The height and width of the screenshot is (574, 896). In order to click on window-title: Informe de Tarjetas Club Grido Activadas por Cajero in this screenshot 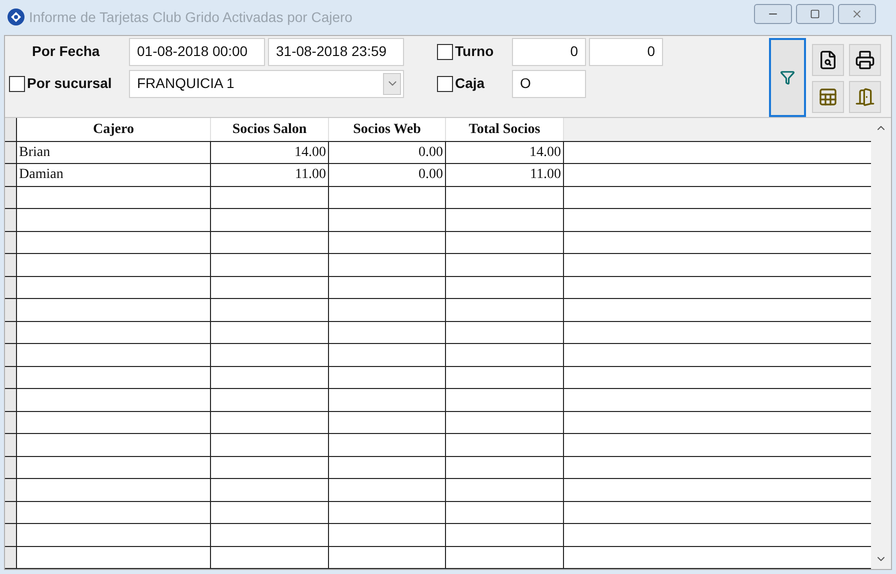, I will do `click(190, 17)`.